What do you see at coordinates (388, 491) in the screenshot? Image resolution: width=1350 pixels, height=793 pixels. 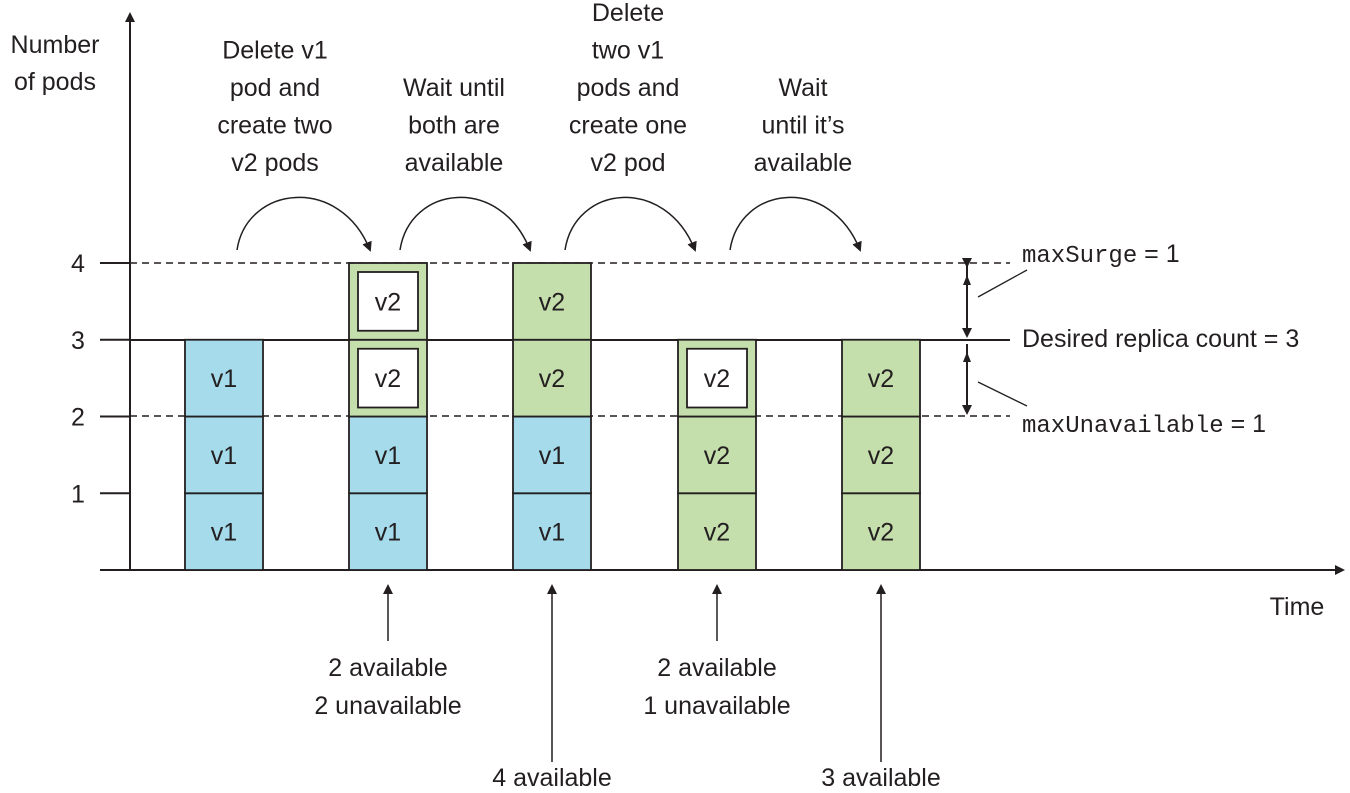 I see `pod-column: v1 v1 v2 v2 2 available 2 unavailable` at bounding box center [388, 491].